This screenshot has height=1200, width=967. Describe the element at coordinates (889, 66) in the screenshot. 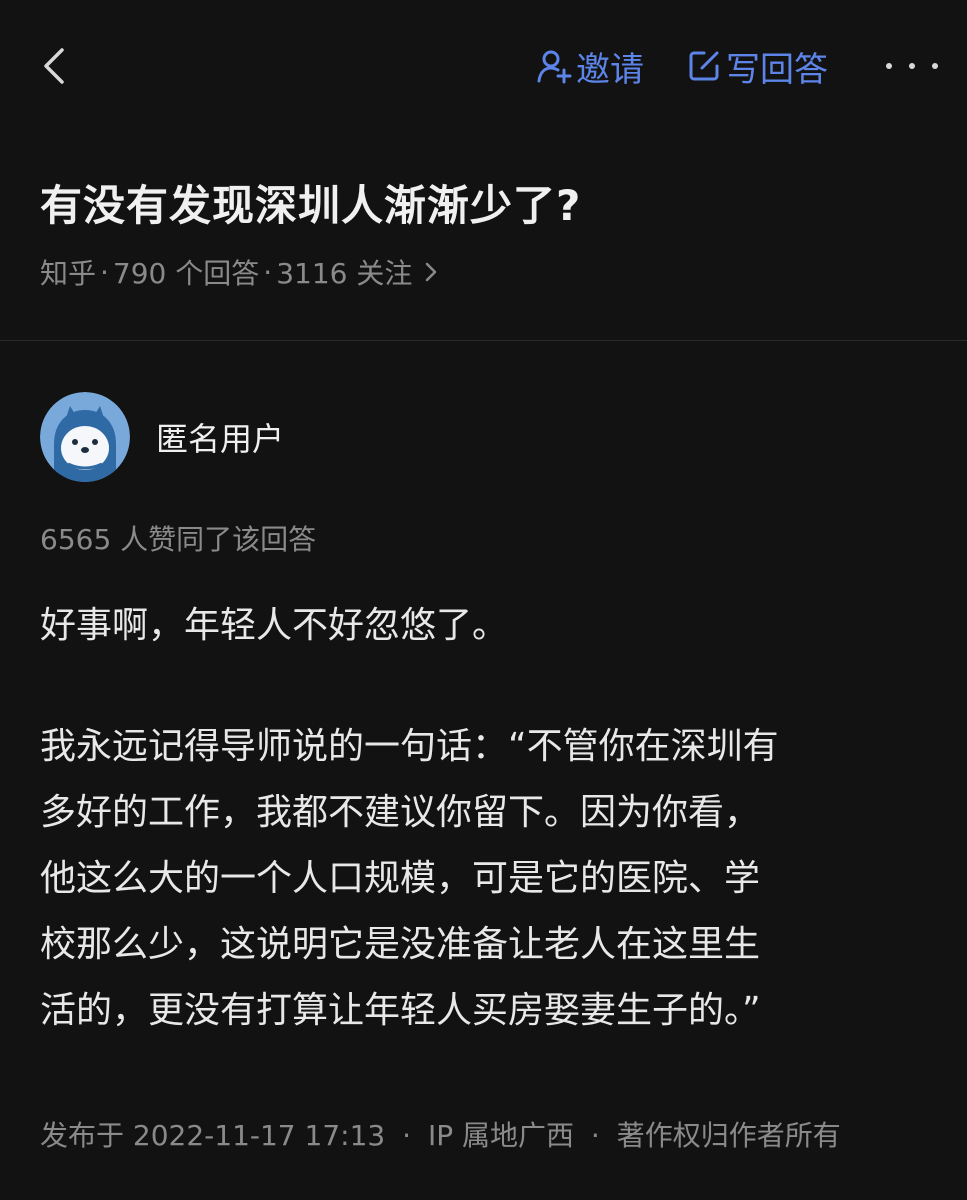

I see `more-horizontal-icon` at that location.